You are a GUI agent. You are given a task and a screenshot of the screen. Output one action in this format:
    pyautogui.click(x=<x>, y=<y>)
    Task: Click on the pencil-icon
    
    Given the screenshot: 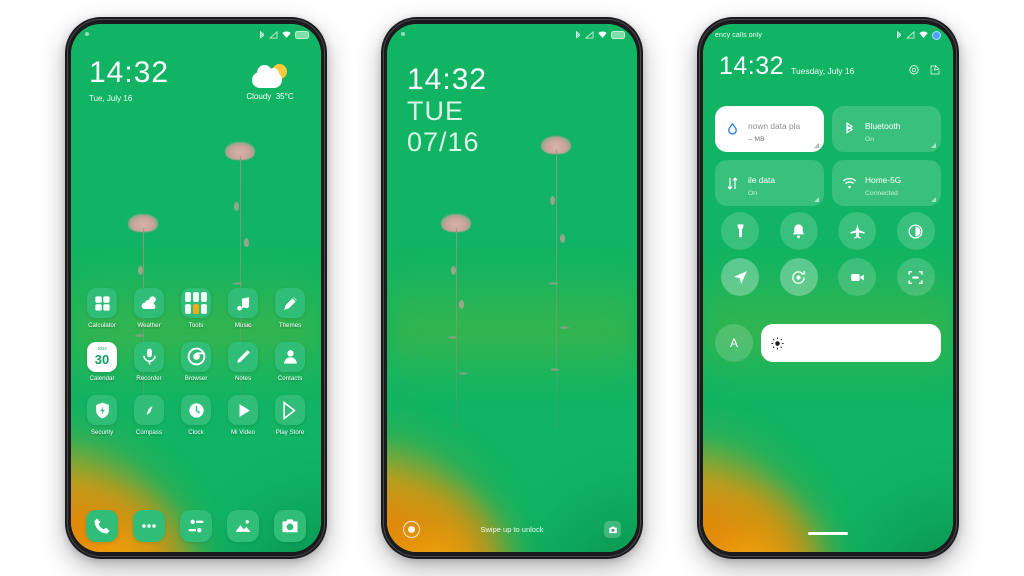 What is the action you would take?
    pyautogui.click(x=243, y=356)
    